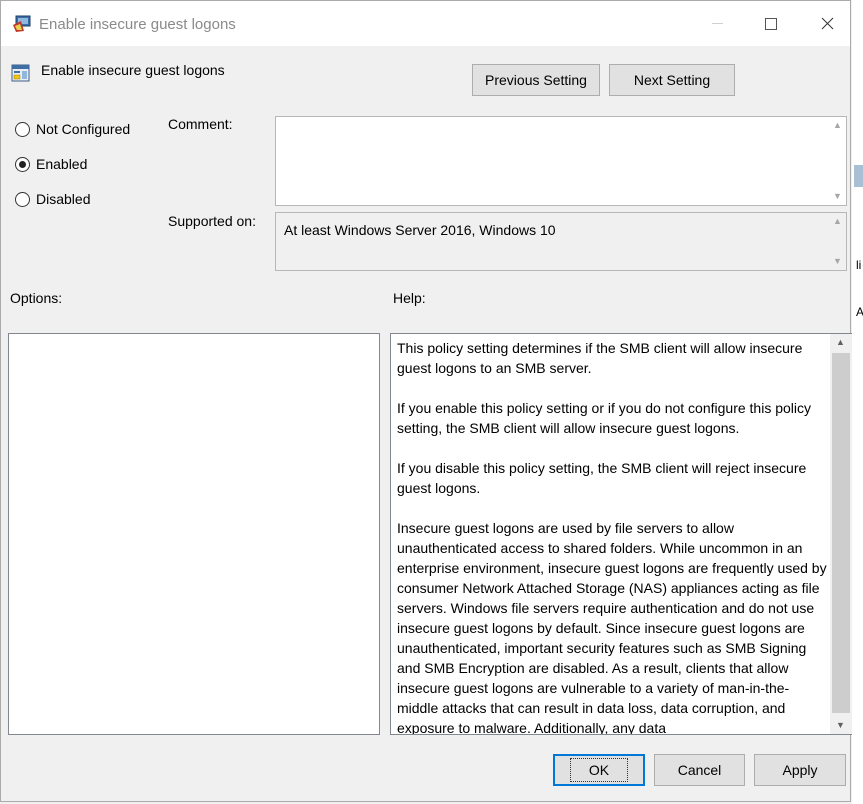 This screenshot has height=804, width=863. Describe the element at coordinates (859, 312) in the screenshot. I see `background-window-text: A` at that location.